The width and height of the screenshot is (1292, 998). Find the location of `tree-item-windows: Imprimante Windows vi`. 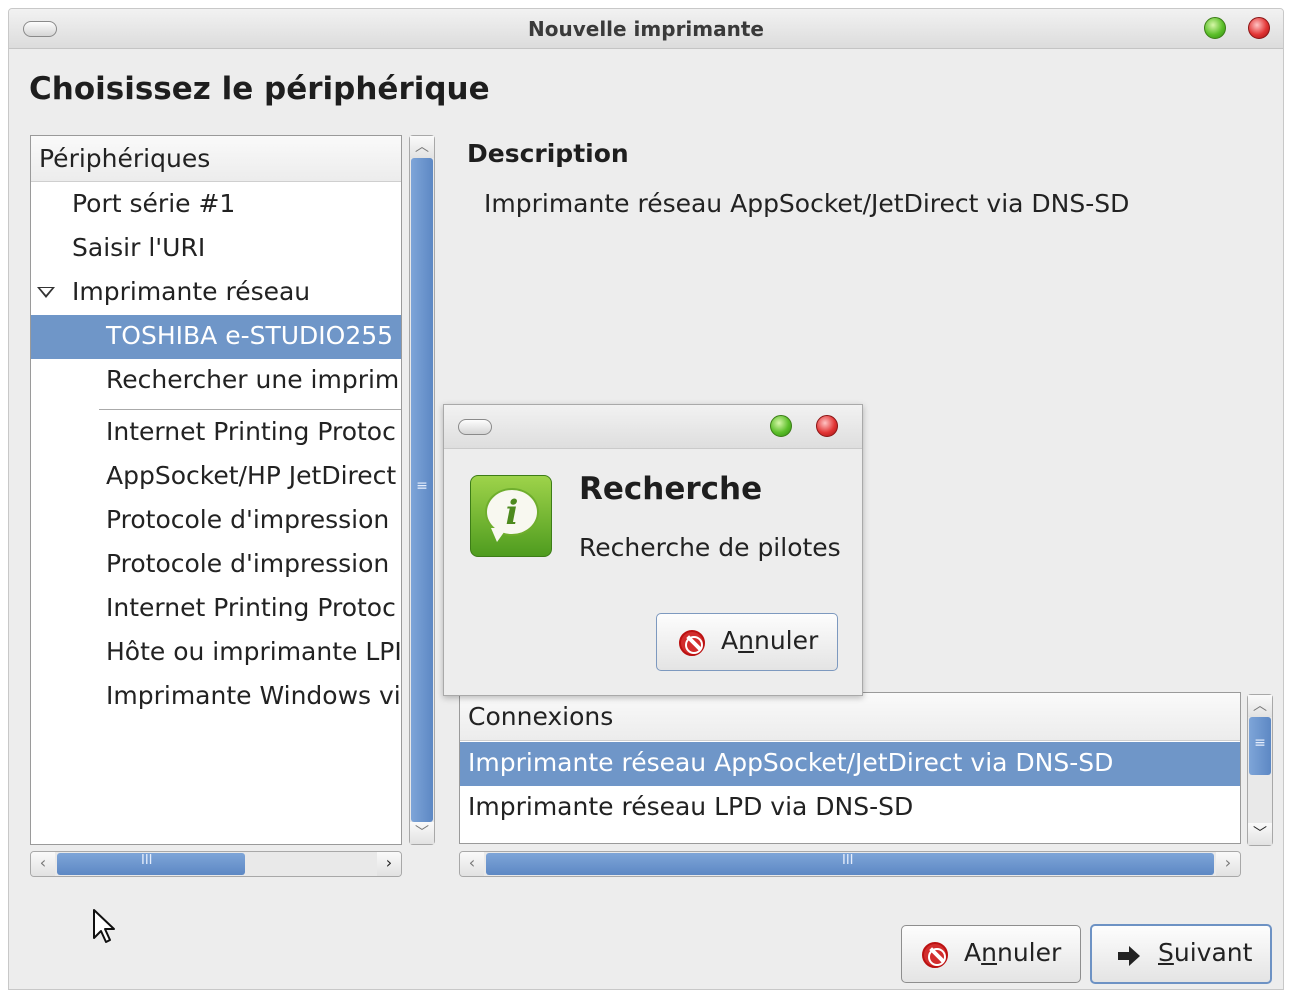

tree-item-windows: Imprimante Windows vi is located at coordinates (216, 697).